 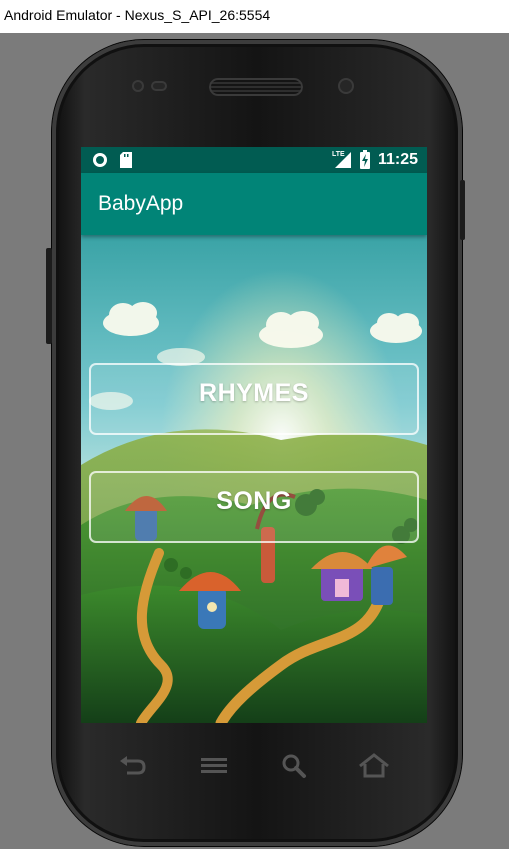 I want to click on signal-icon, so click(x=343, y=160).